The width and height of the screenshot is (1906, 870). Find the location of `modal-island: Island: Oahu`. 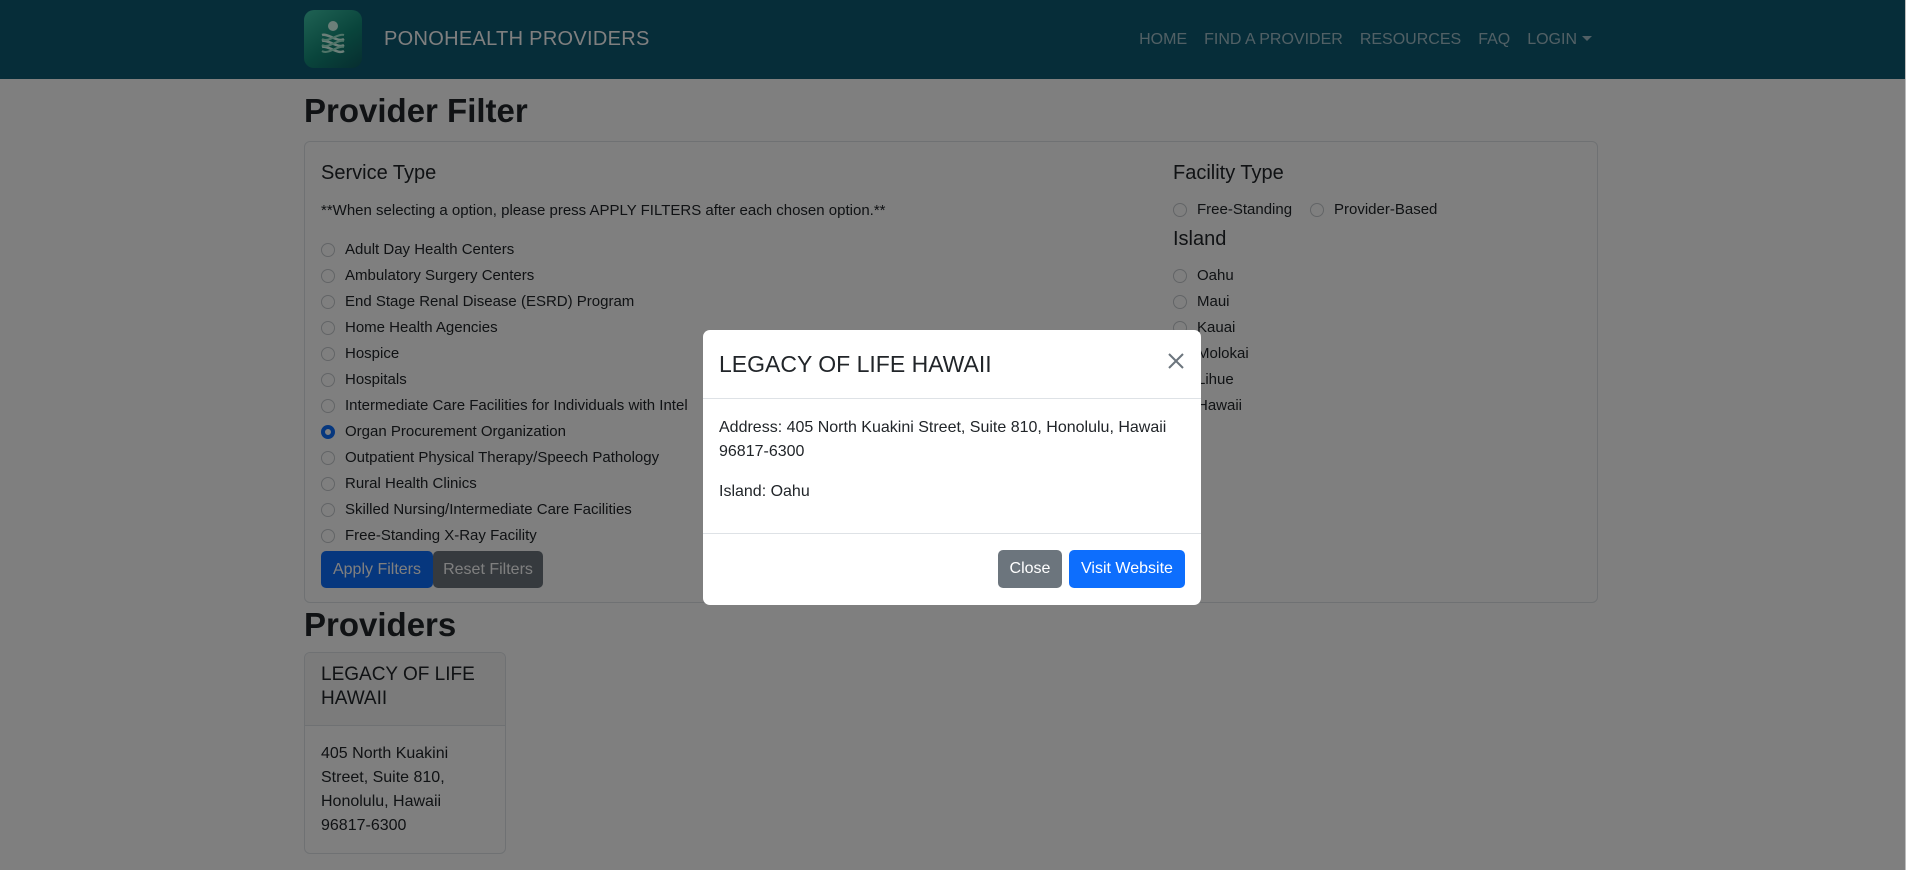

modal-island: Island: Oahu is located at coordinates (764, 491).